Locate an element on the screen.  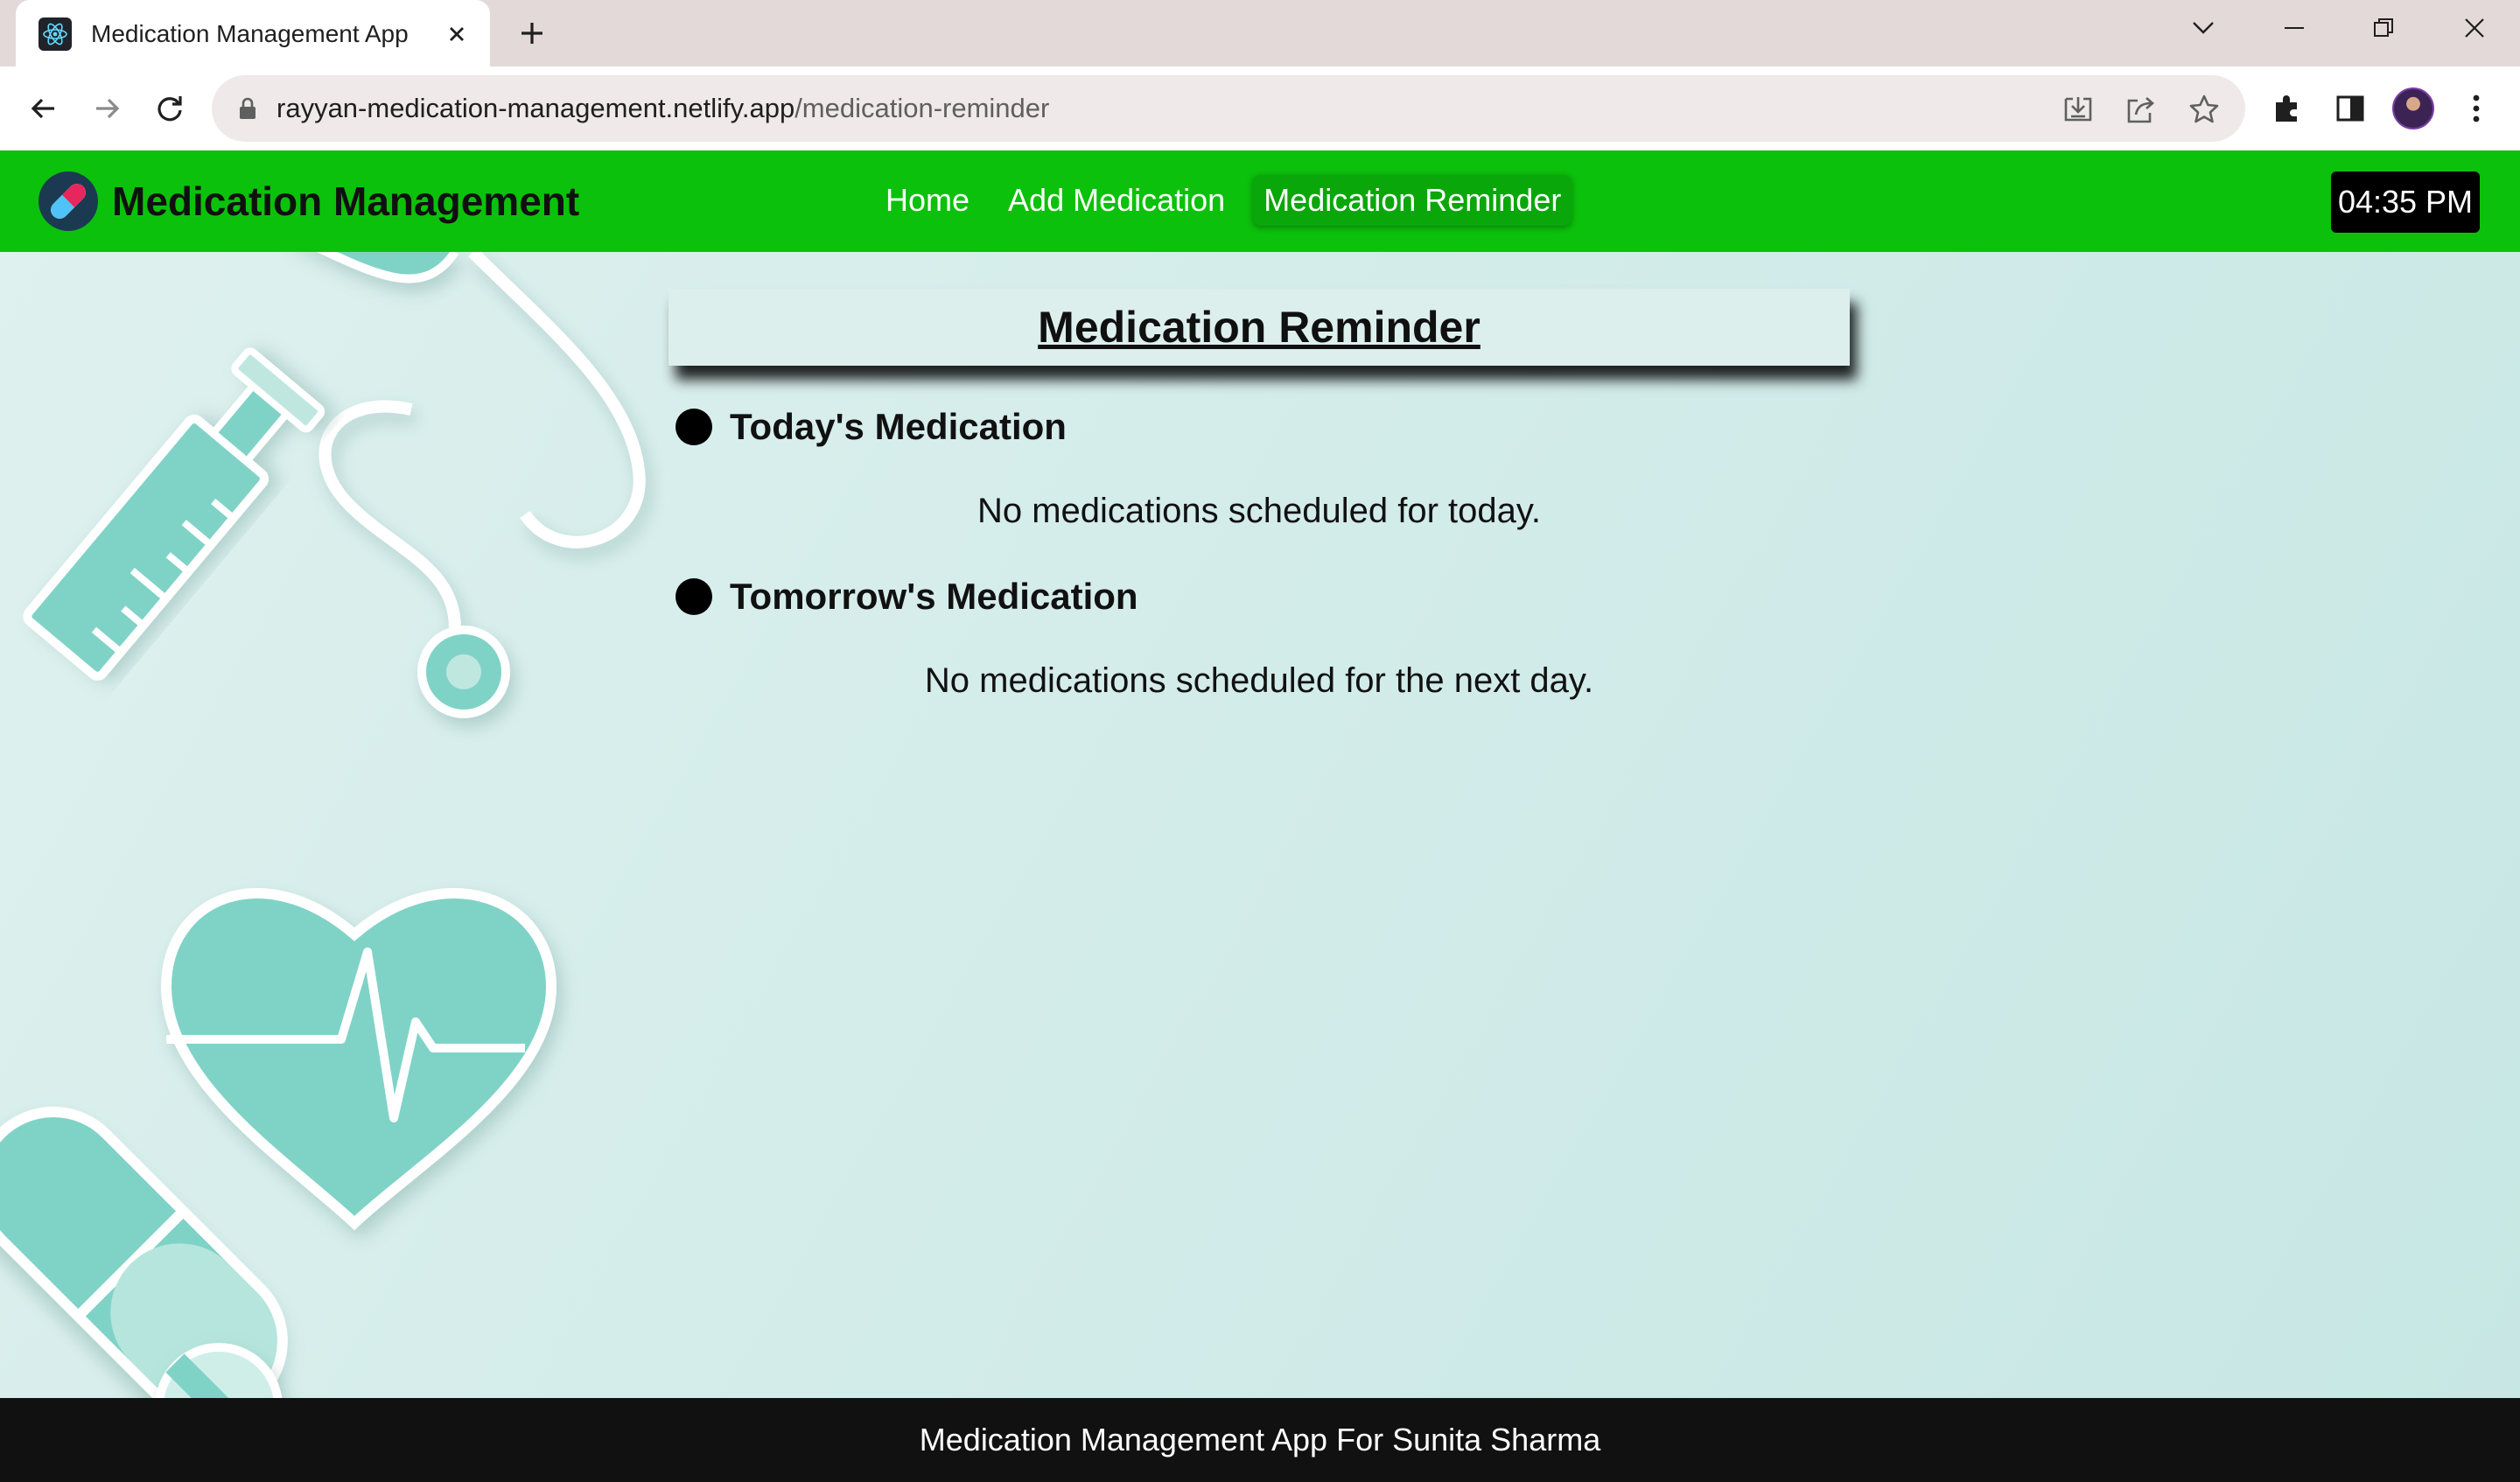
close-window-icon is located at coordinates (2474, 28).